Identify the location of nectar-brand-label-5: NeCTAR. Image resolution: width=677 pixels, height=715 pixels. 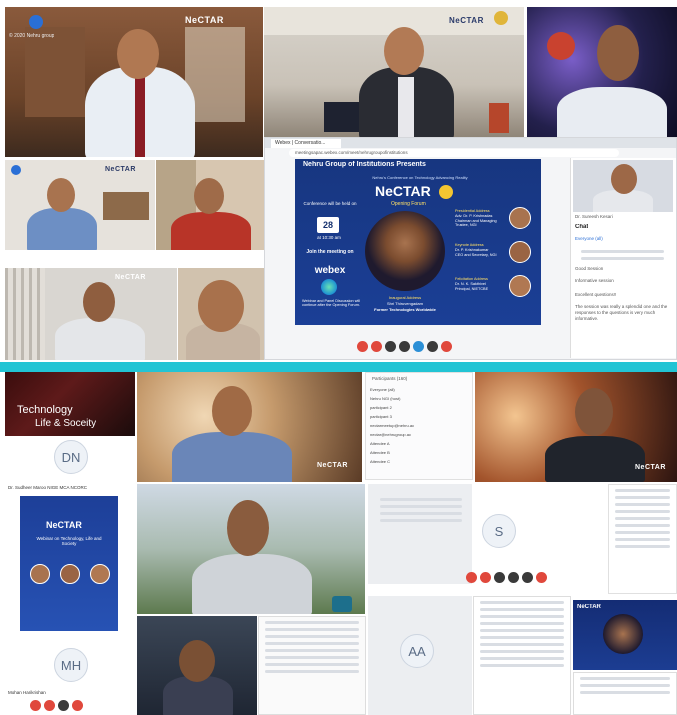
(332, 465).